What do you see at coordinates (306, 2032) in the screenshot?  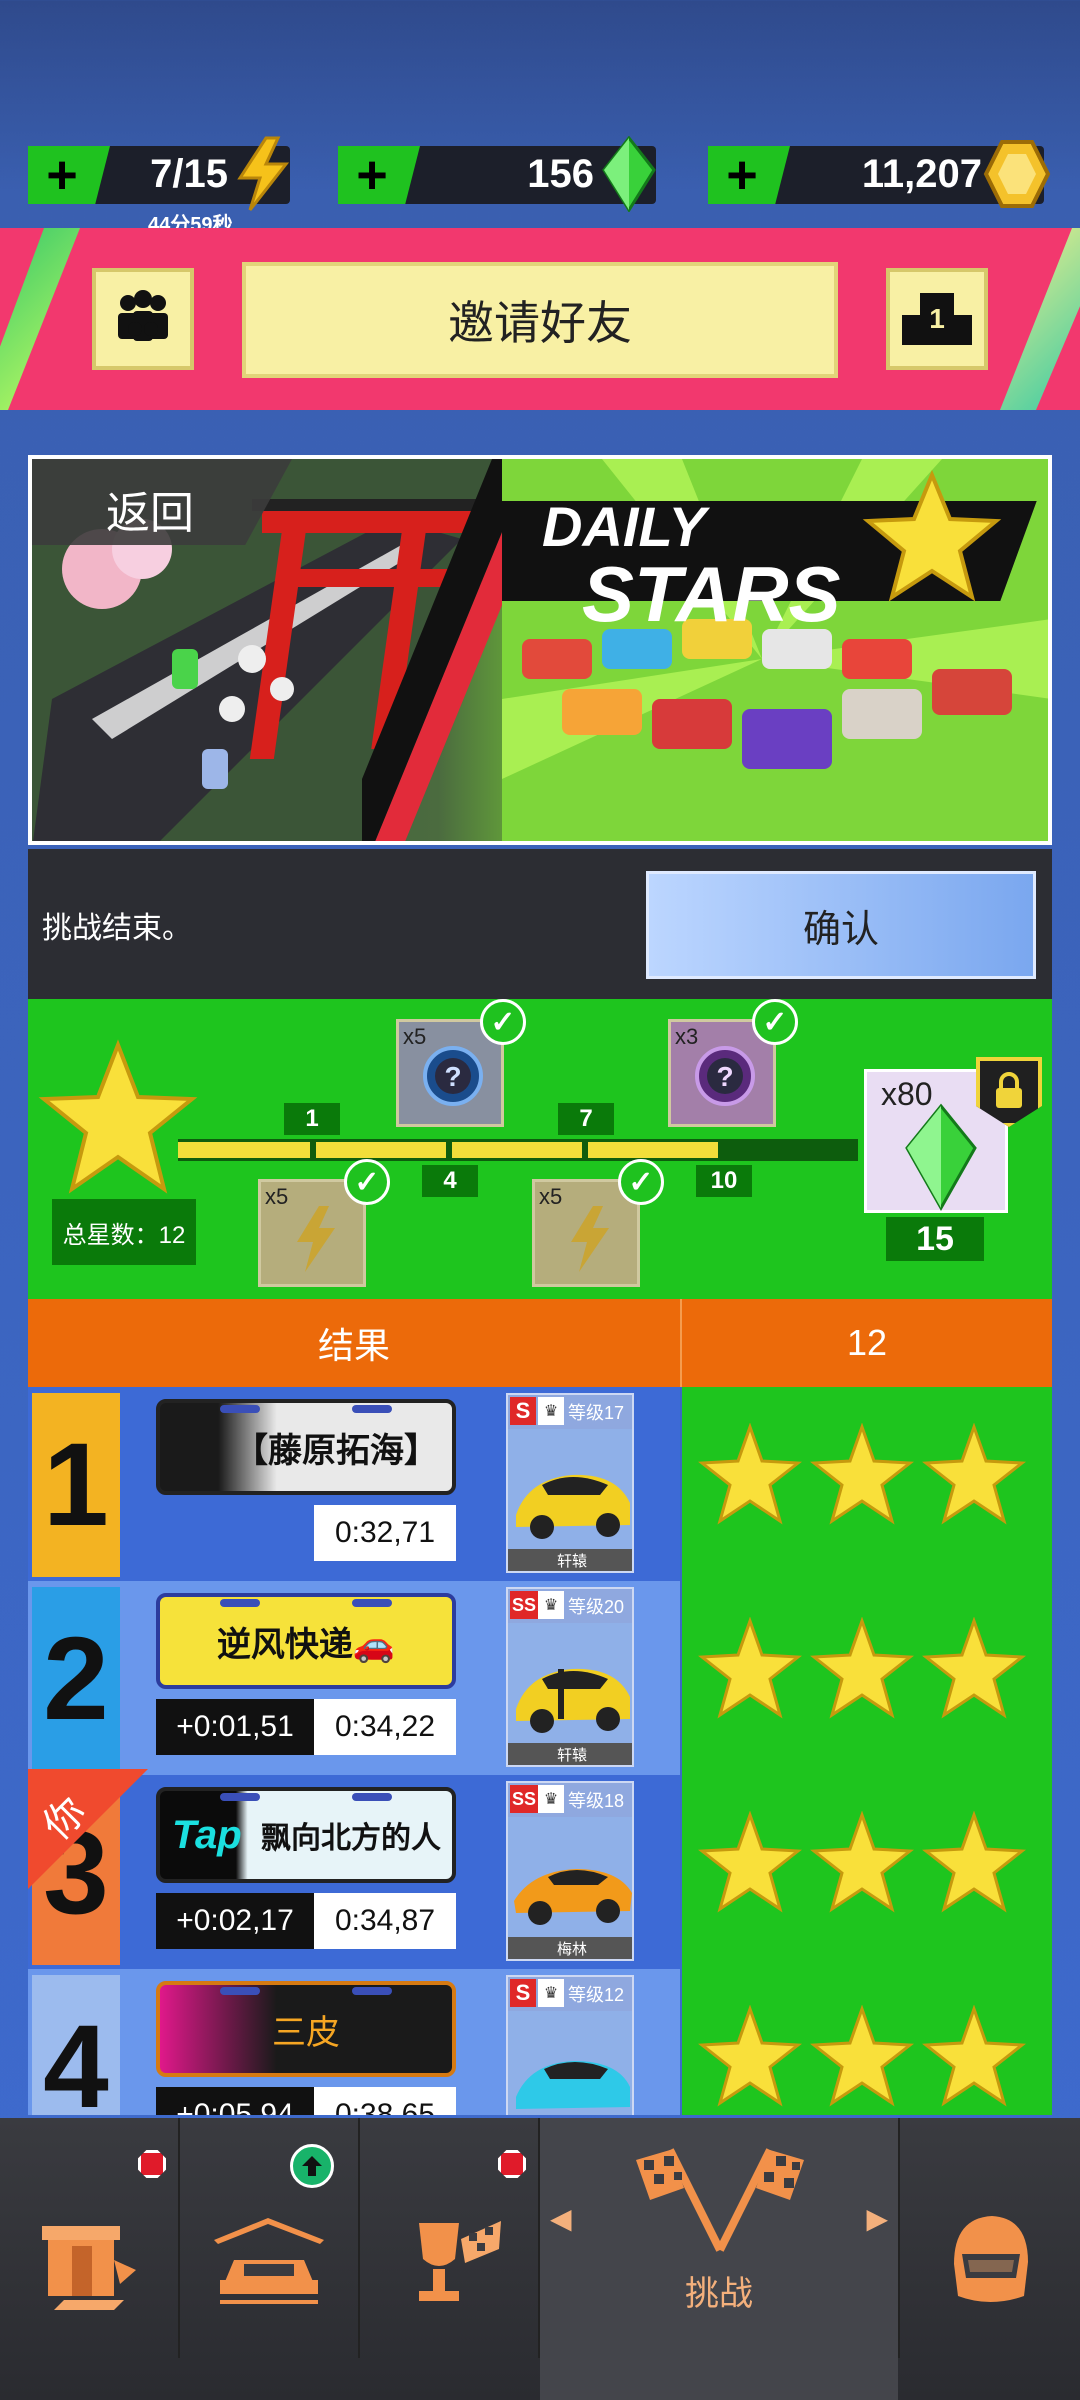 I see `player-name: 三皮` at bounding box center [306, 2032].